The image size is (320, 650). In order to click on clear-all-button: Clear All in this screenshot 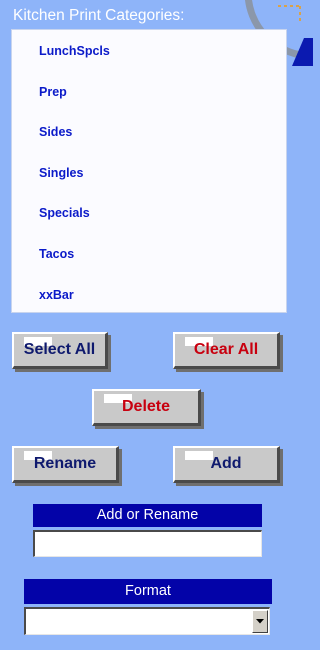, I will do `click(226, 350)`.